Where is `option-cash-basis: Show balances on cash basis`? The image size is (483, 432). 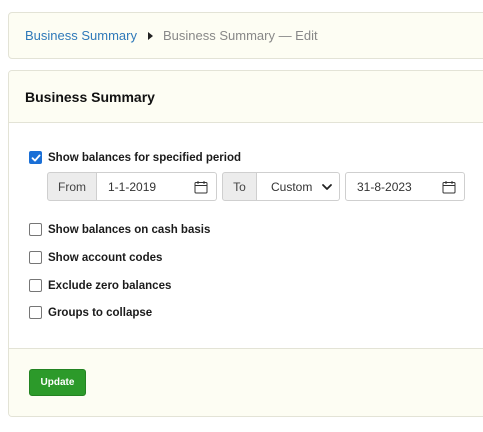 option-cash-basis: Show balances on cash basis is located at coordinates (119, 229).